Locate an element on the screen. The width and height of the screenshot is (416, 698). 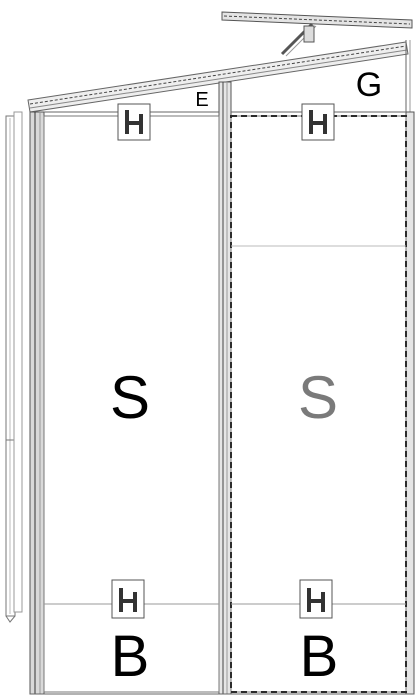
h-bracket-top-left is located at coordinates (134, 122).